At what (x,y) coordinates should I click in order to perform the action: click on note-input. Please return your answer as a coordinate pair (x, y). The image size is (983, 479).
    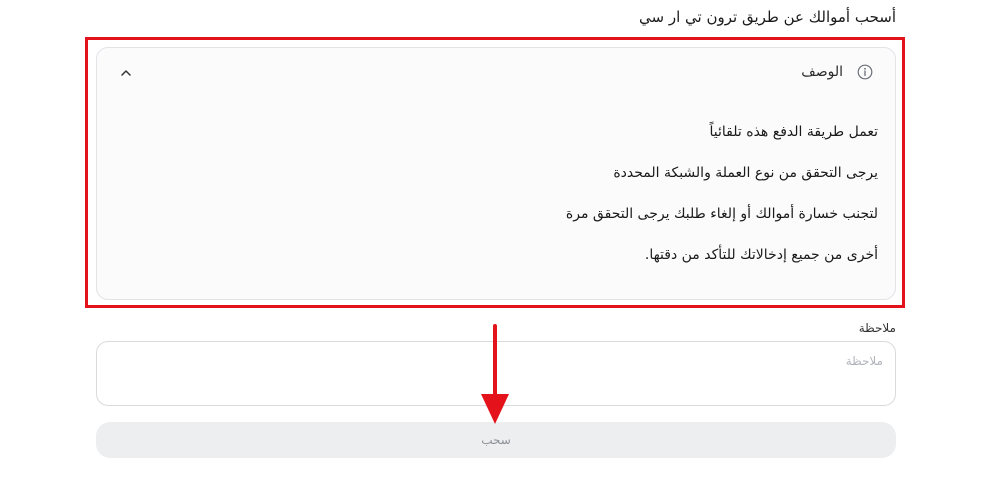
    Looking at the image, I should click on (496, 373).